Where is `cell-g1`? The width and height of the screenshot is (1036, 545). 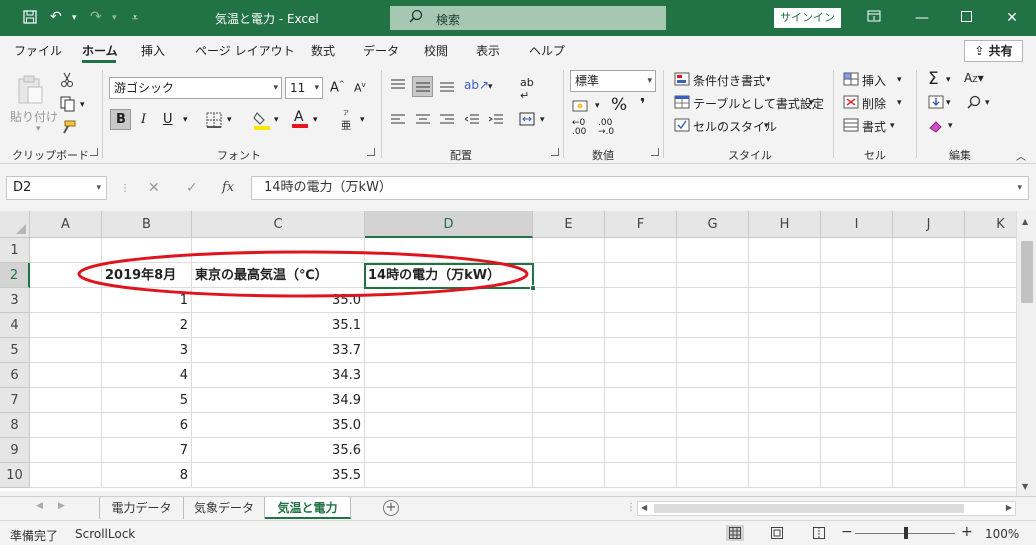 cell-g1 is located at coordinates (713, 250).